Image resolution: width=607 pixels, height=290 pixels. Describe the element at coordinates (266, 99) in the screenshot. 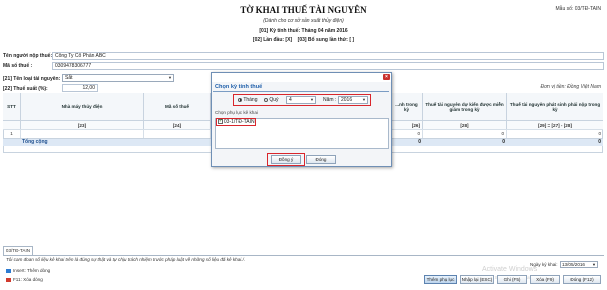

I see `quarter-radio` at that location.